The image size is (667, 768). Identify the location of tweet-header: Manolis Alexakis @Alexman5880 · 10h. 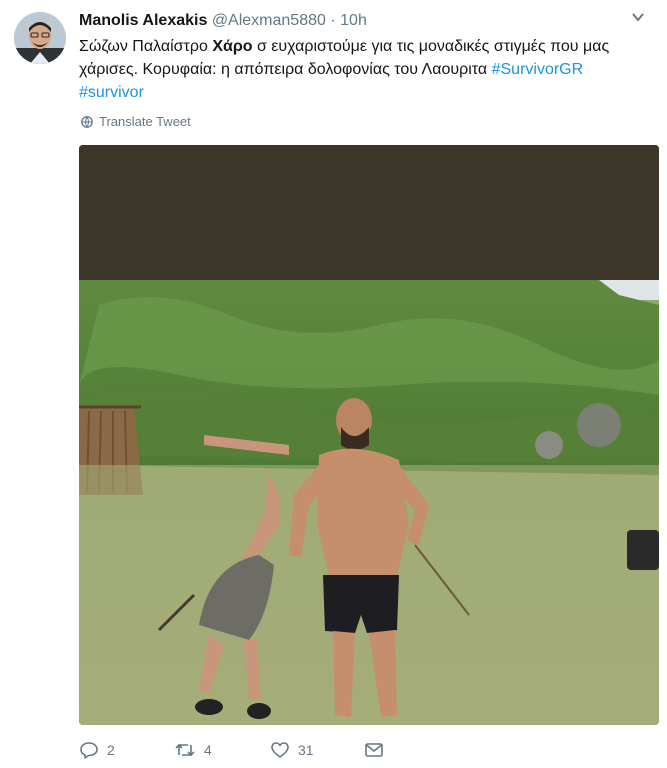
(223, 21).